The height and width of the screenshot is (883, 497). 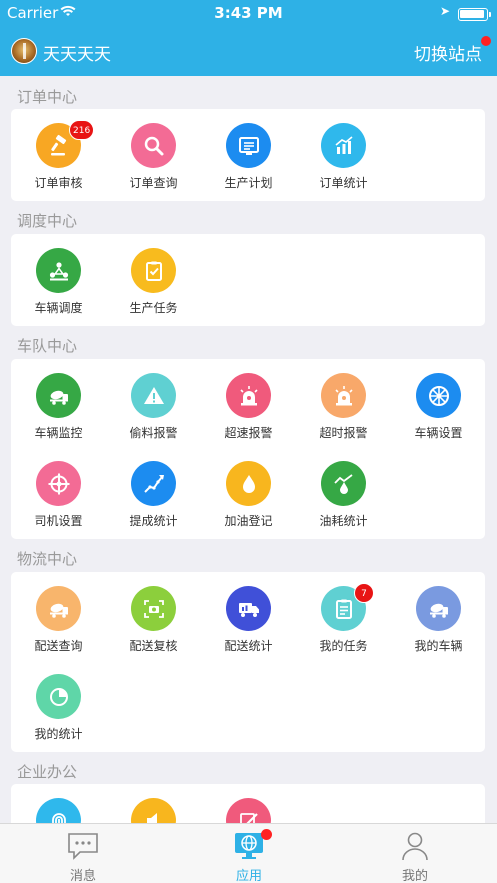 What do you see at coordinates (58, 483) in the screenshot?
I see `steering-wheel-icon` at bounding box center [58, 483].